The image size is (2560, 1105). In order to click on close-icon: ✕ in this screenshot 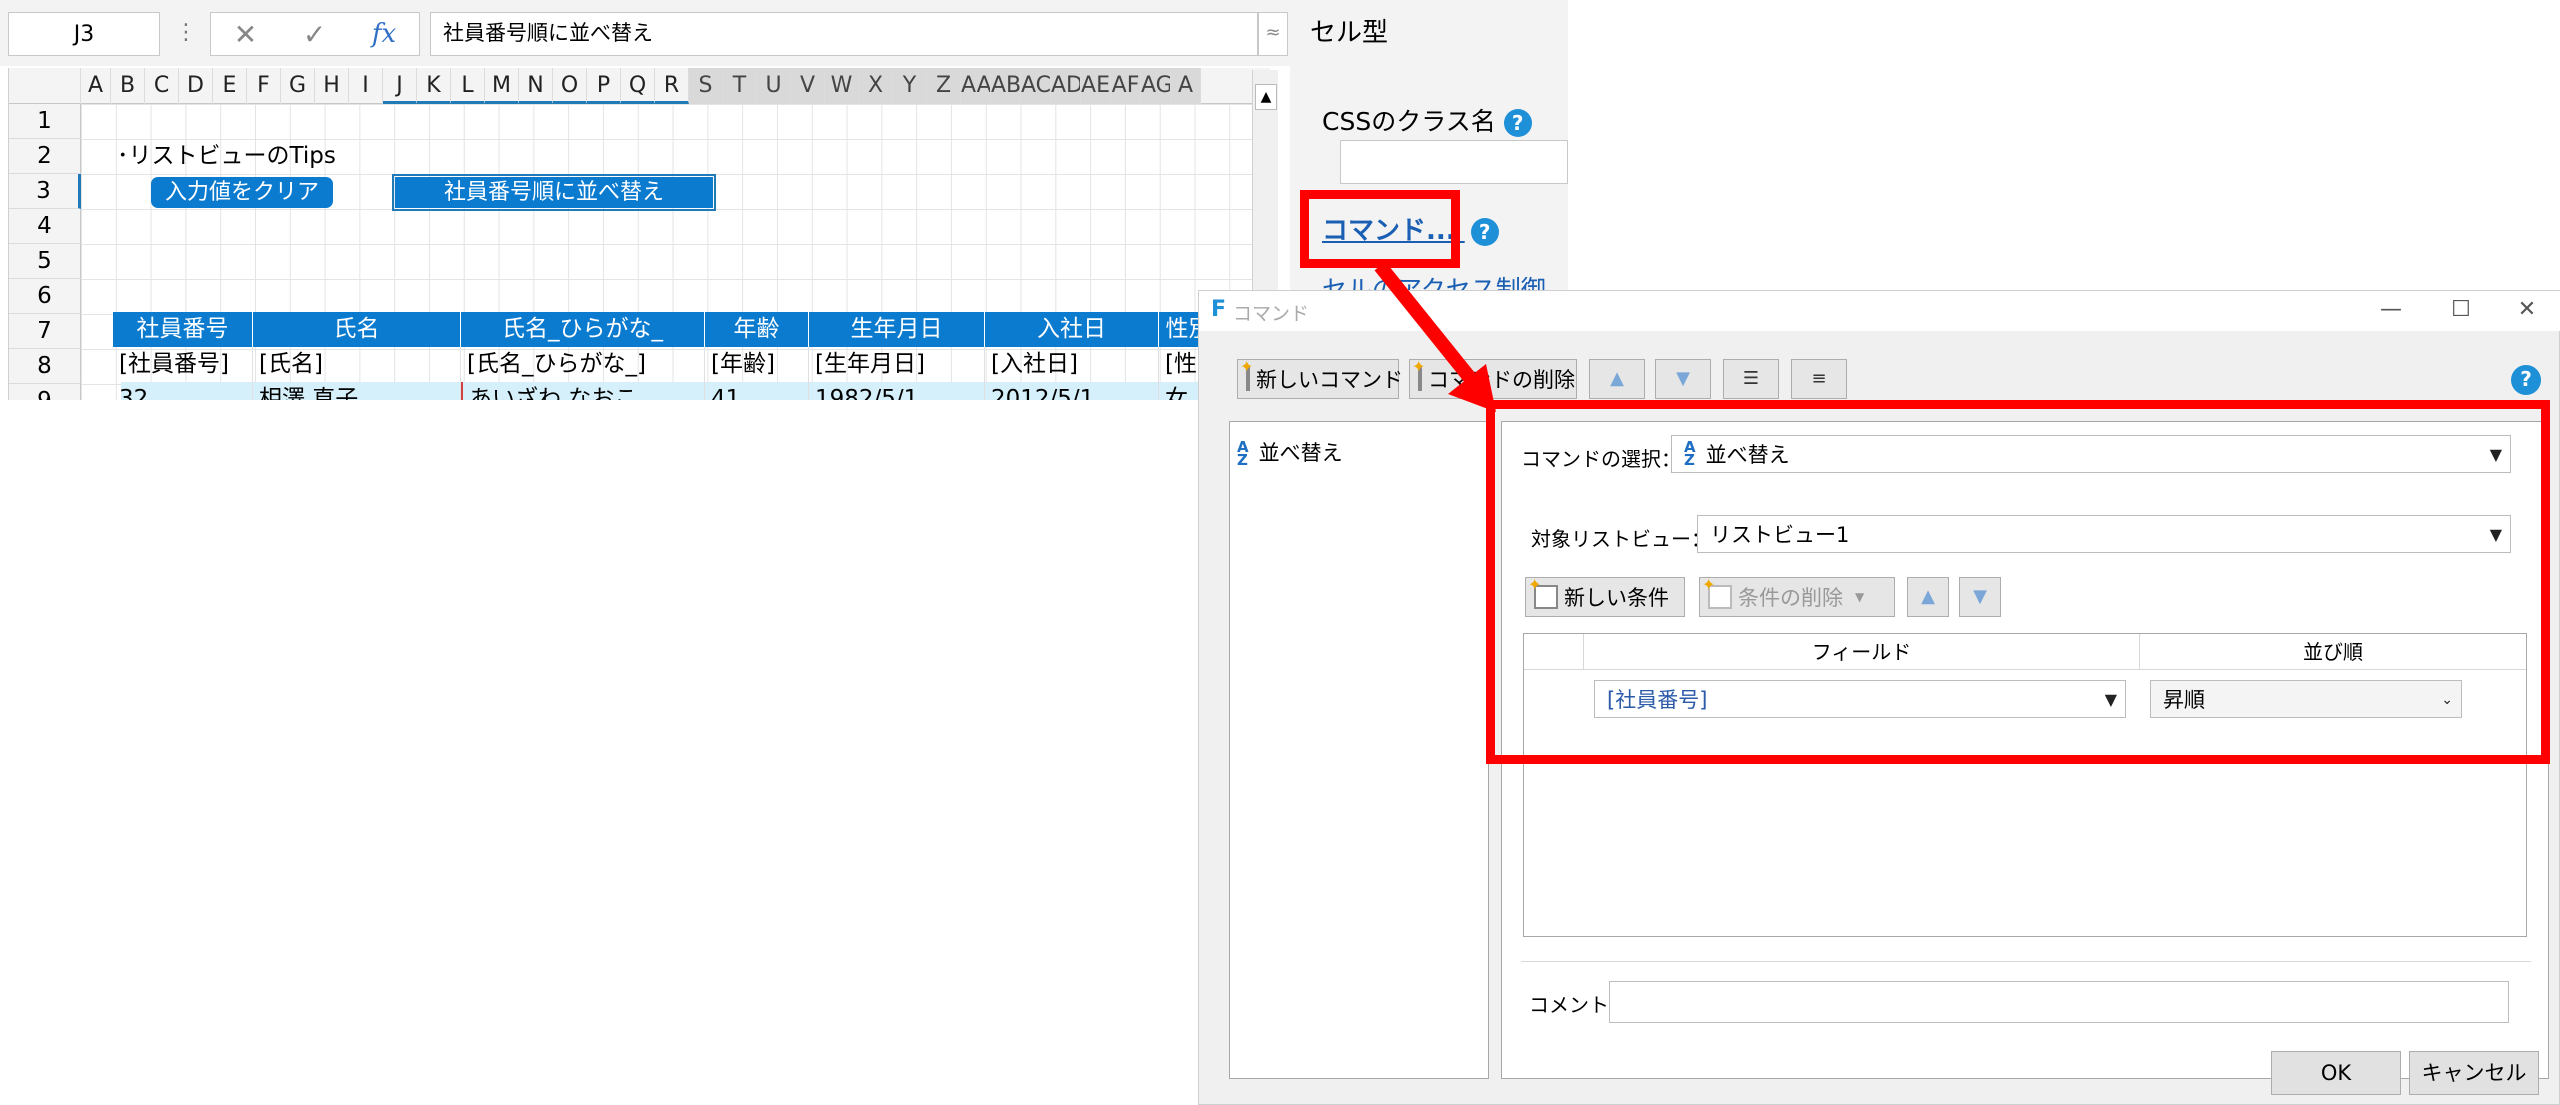, I will do `click(2527, 310)`.